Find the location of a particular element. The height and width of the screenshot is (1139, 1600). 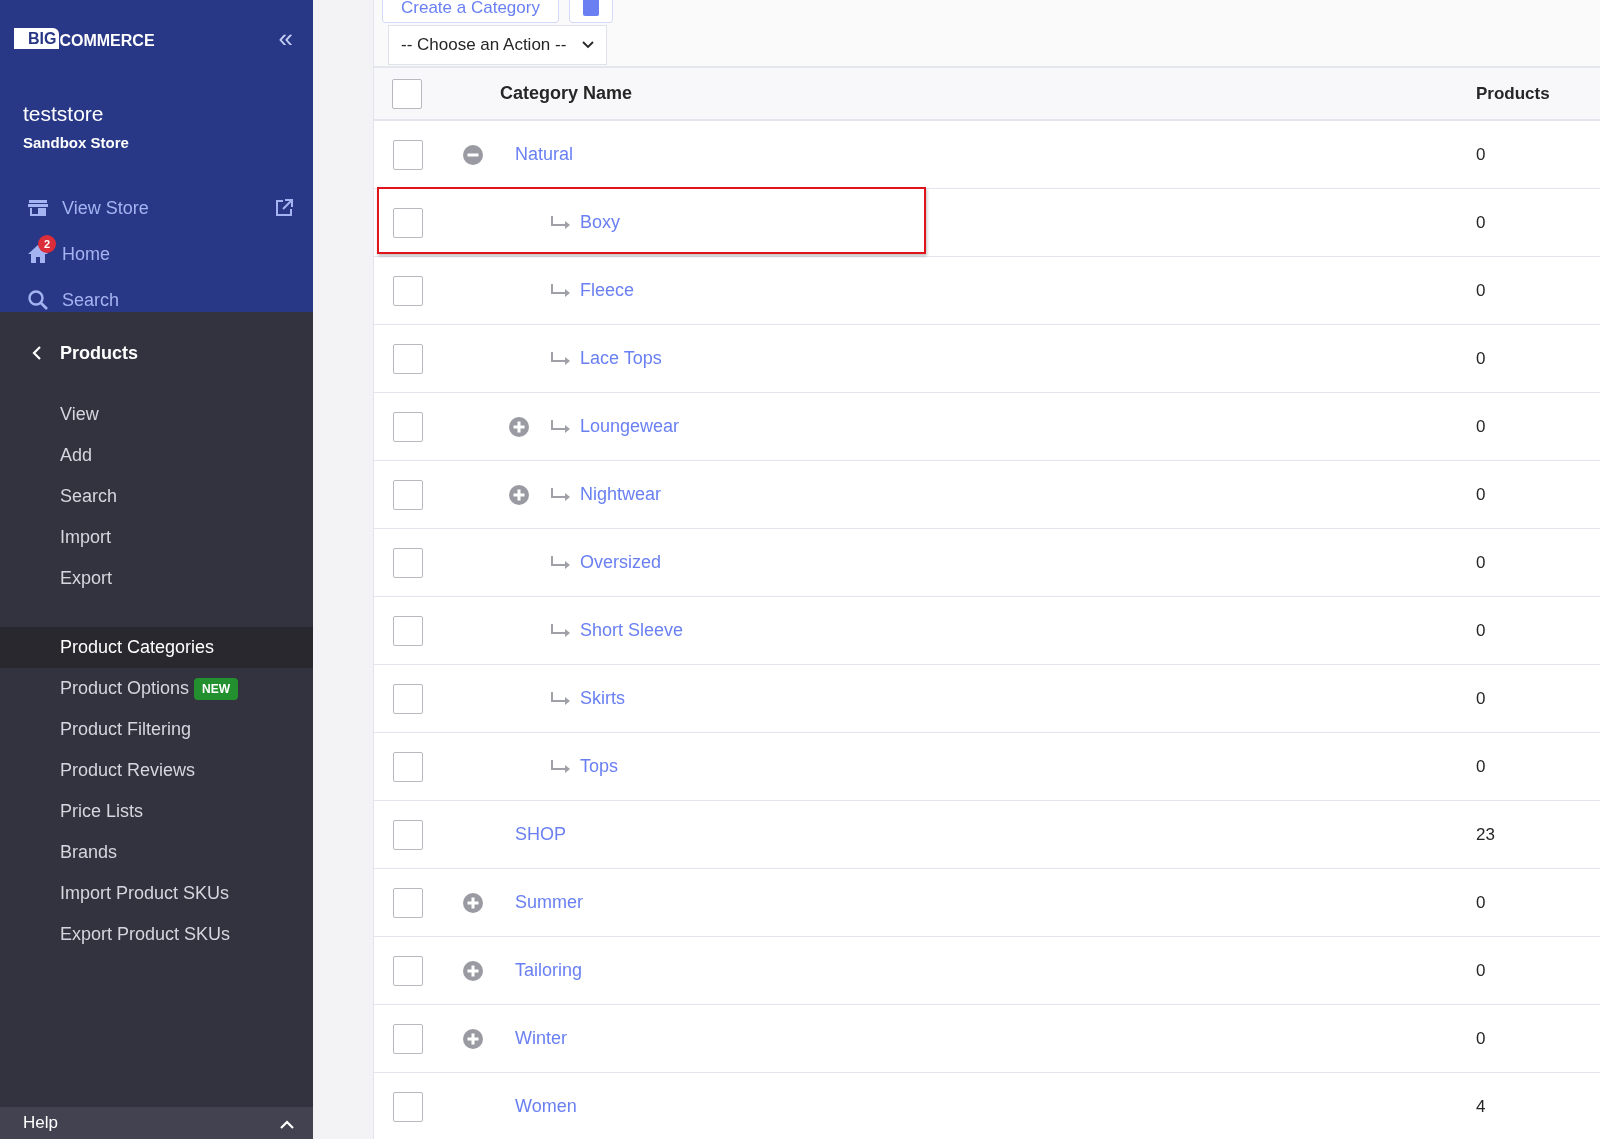

category-link: Lace Tops is located at coordinates (621, 358).